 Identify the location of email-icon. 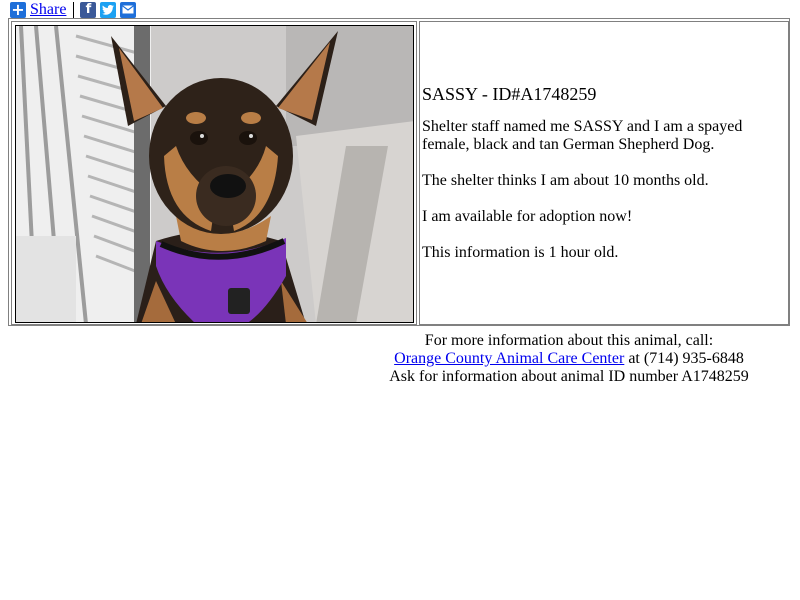
(128, 9).